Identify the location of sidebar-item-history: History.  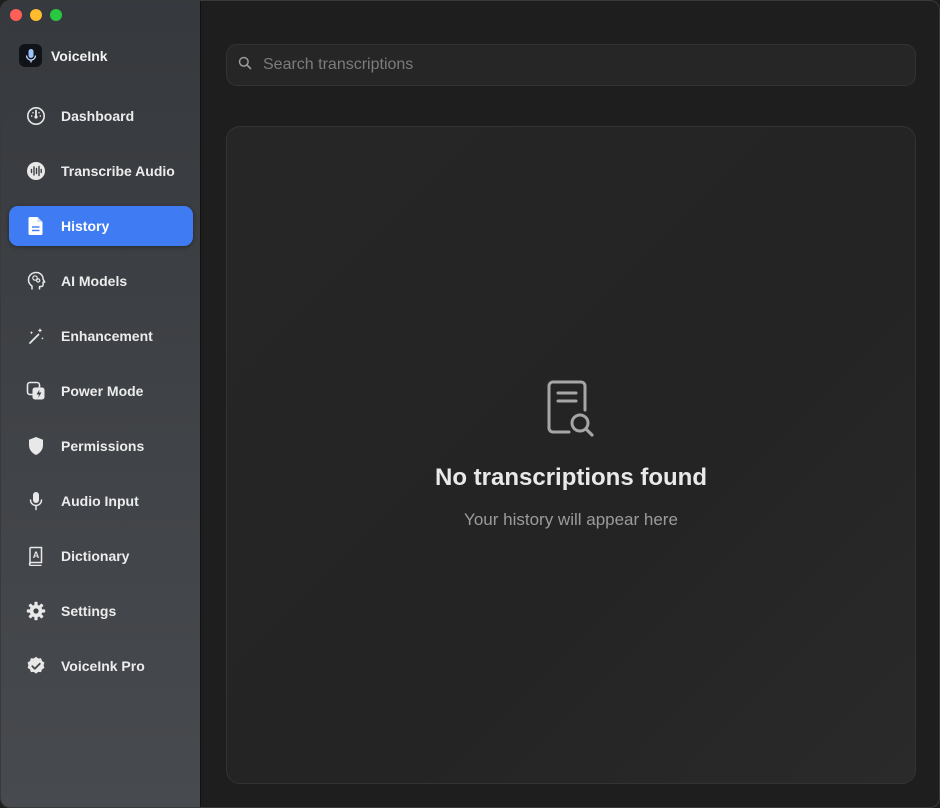
(101, 226).